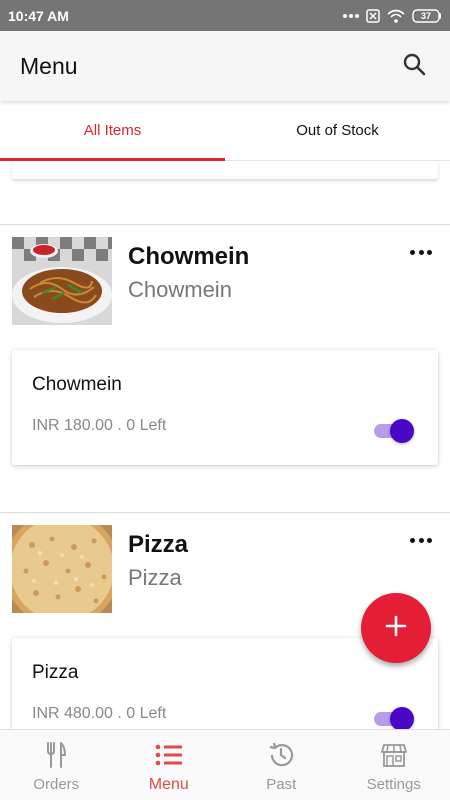 The image size is (450, 800). What do you see at coordinates (56, 784) in the screenshot?
I see `nav-label: Orders` at bounding box center [56, 784].